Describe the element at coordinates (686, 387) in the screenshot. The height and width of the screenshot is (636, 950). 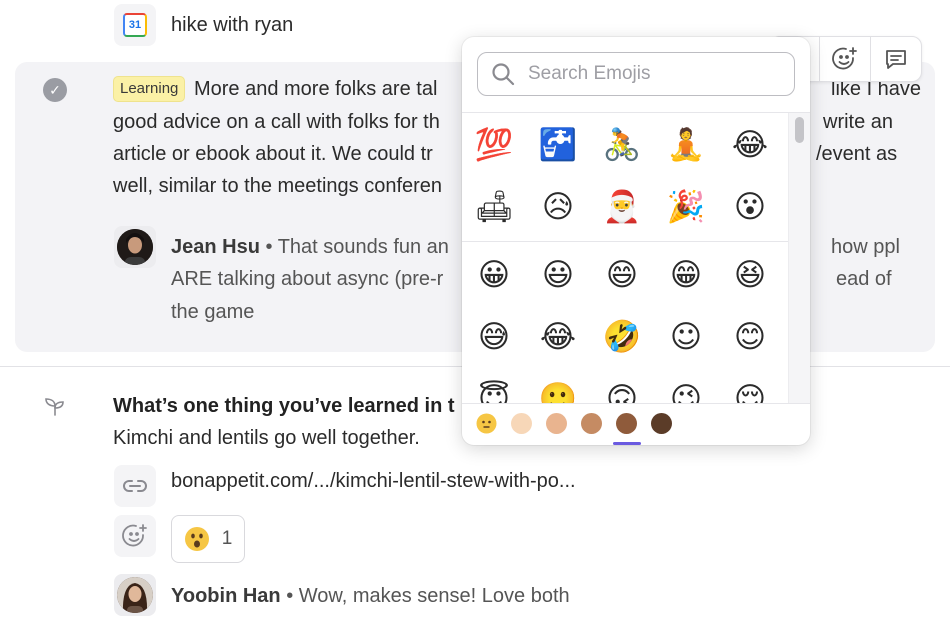
I see `emoji-cell: 😉` at that location.